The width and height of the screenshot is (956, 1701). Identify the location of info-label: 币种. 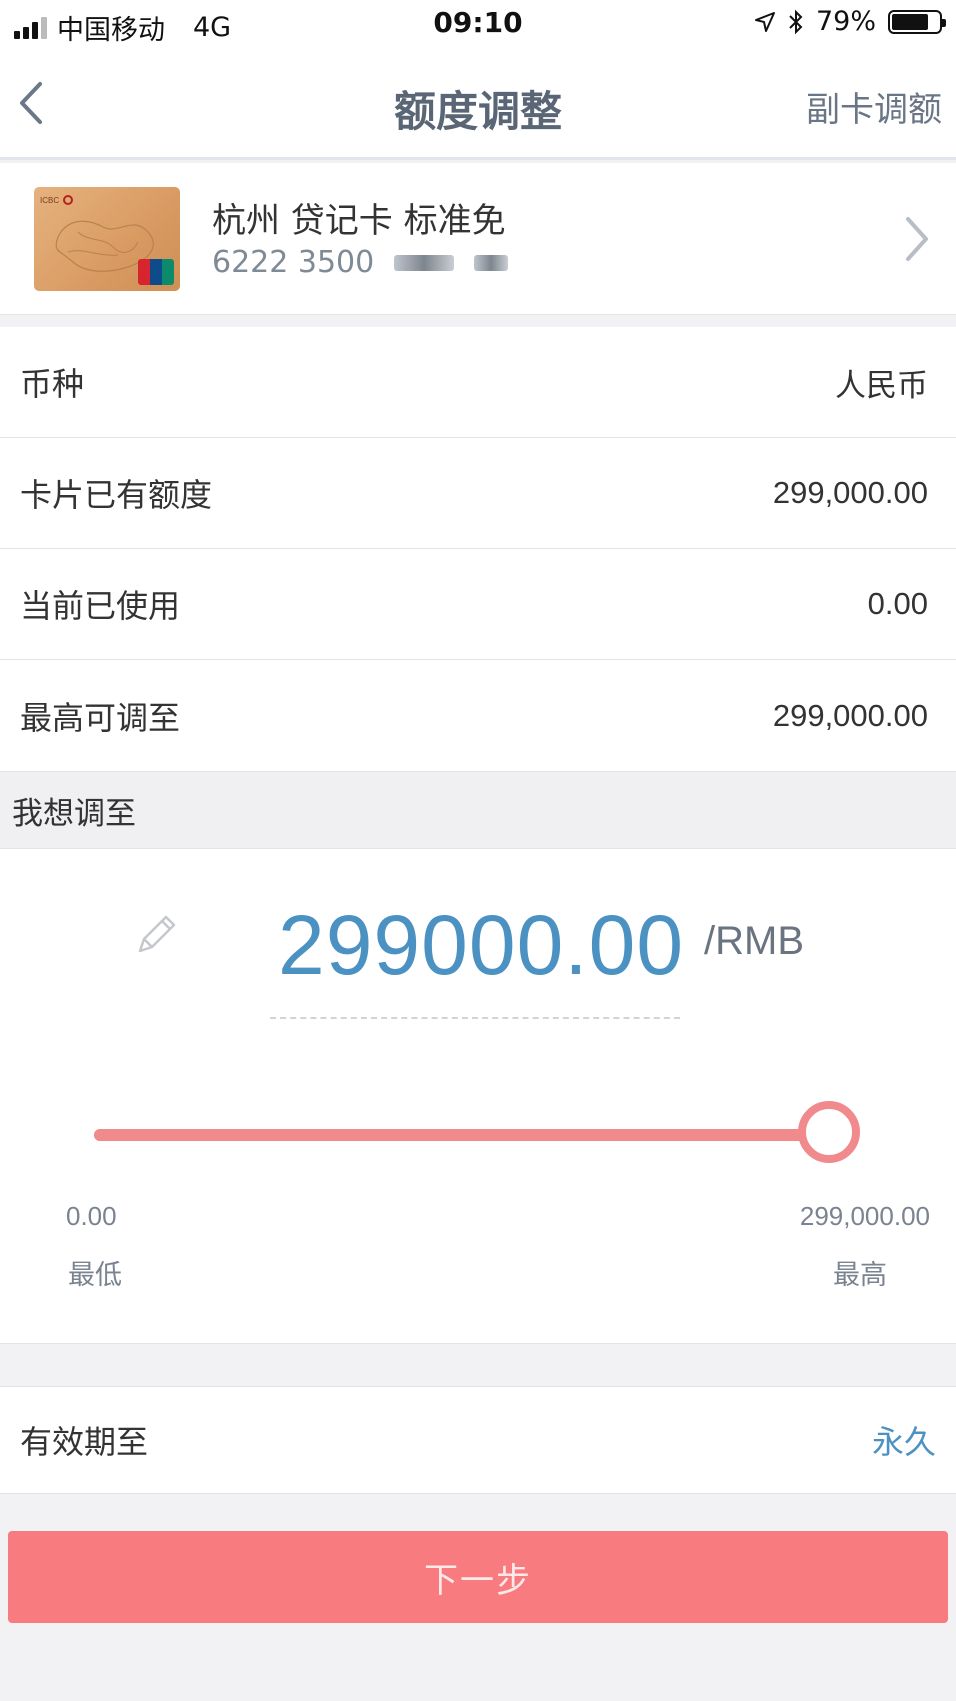
(52, 384).